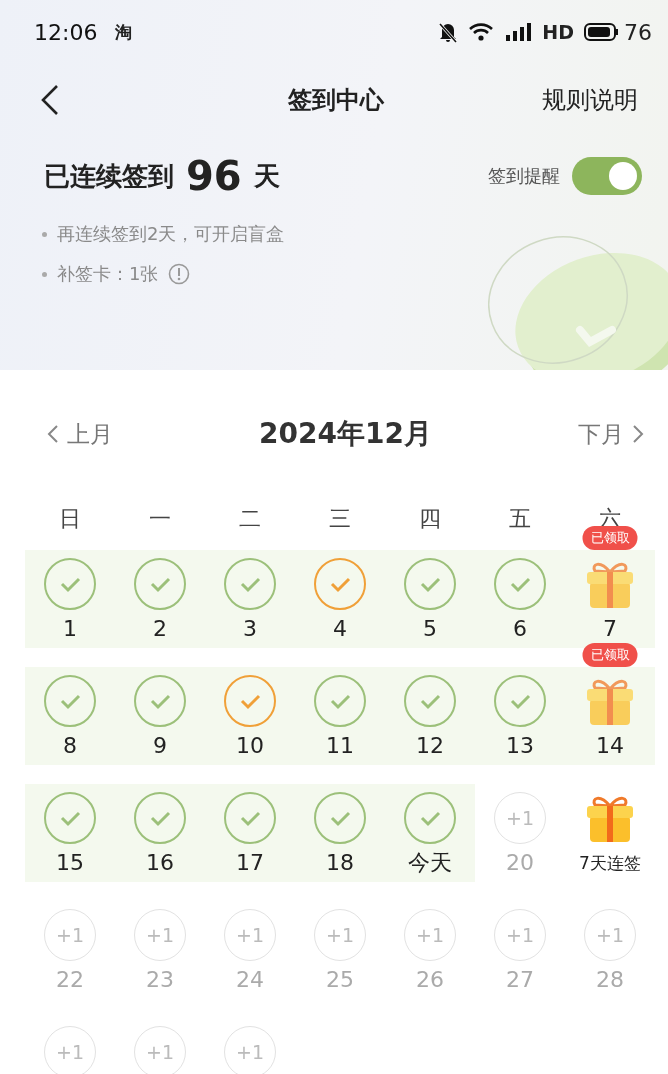 The image size is (668, 1074). What do you see at coordinates (250, 746) in the screenshot?
I see `day-number: 10` at bounding box center [250, 746].